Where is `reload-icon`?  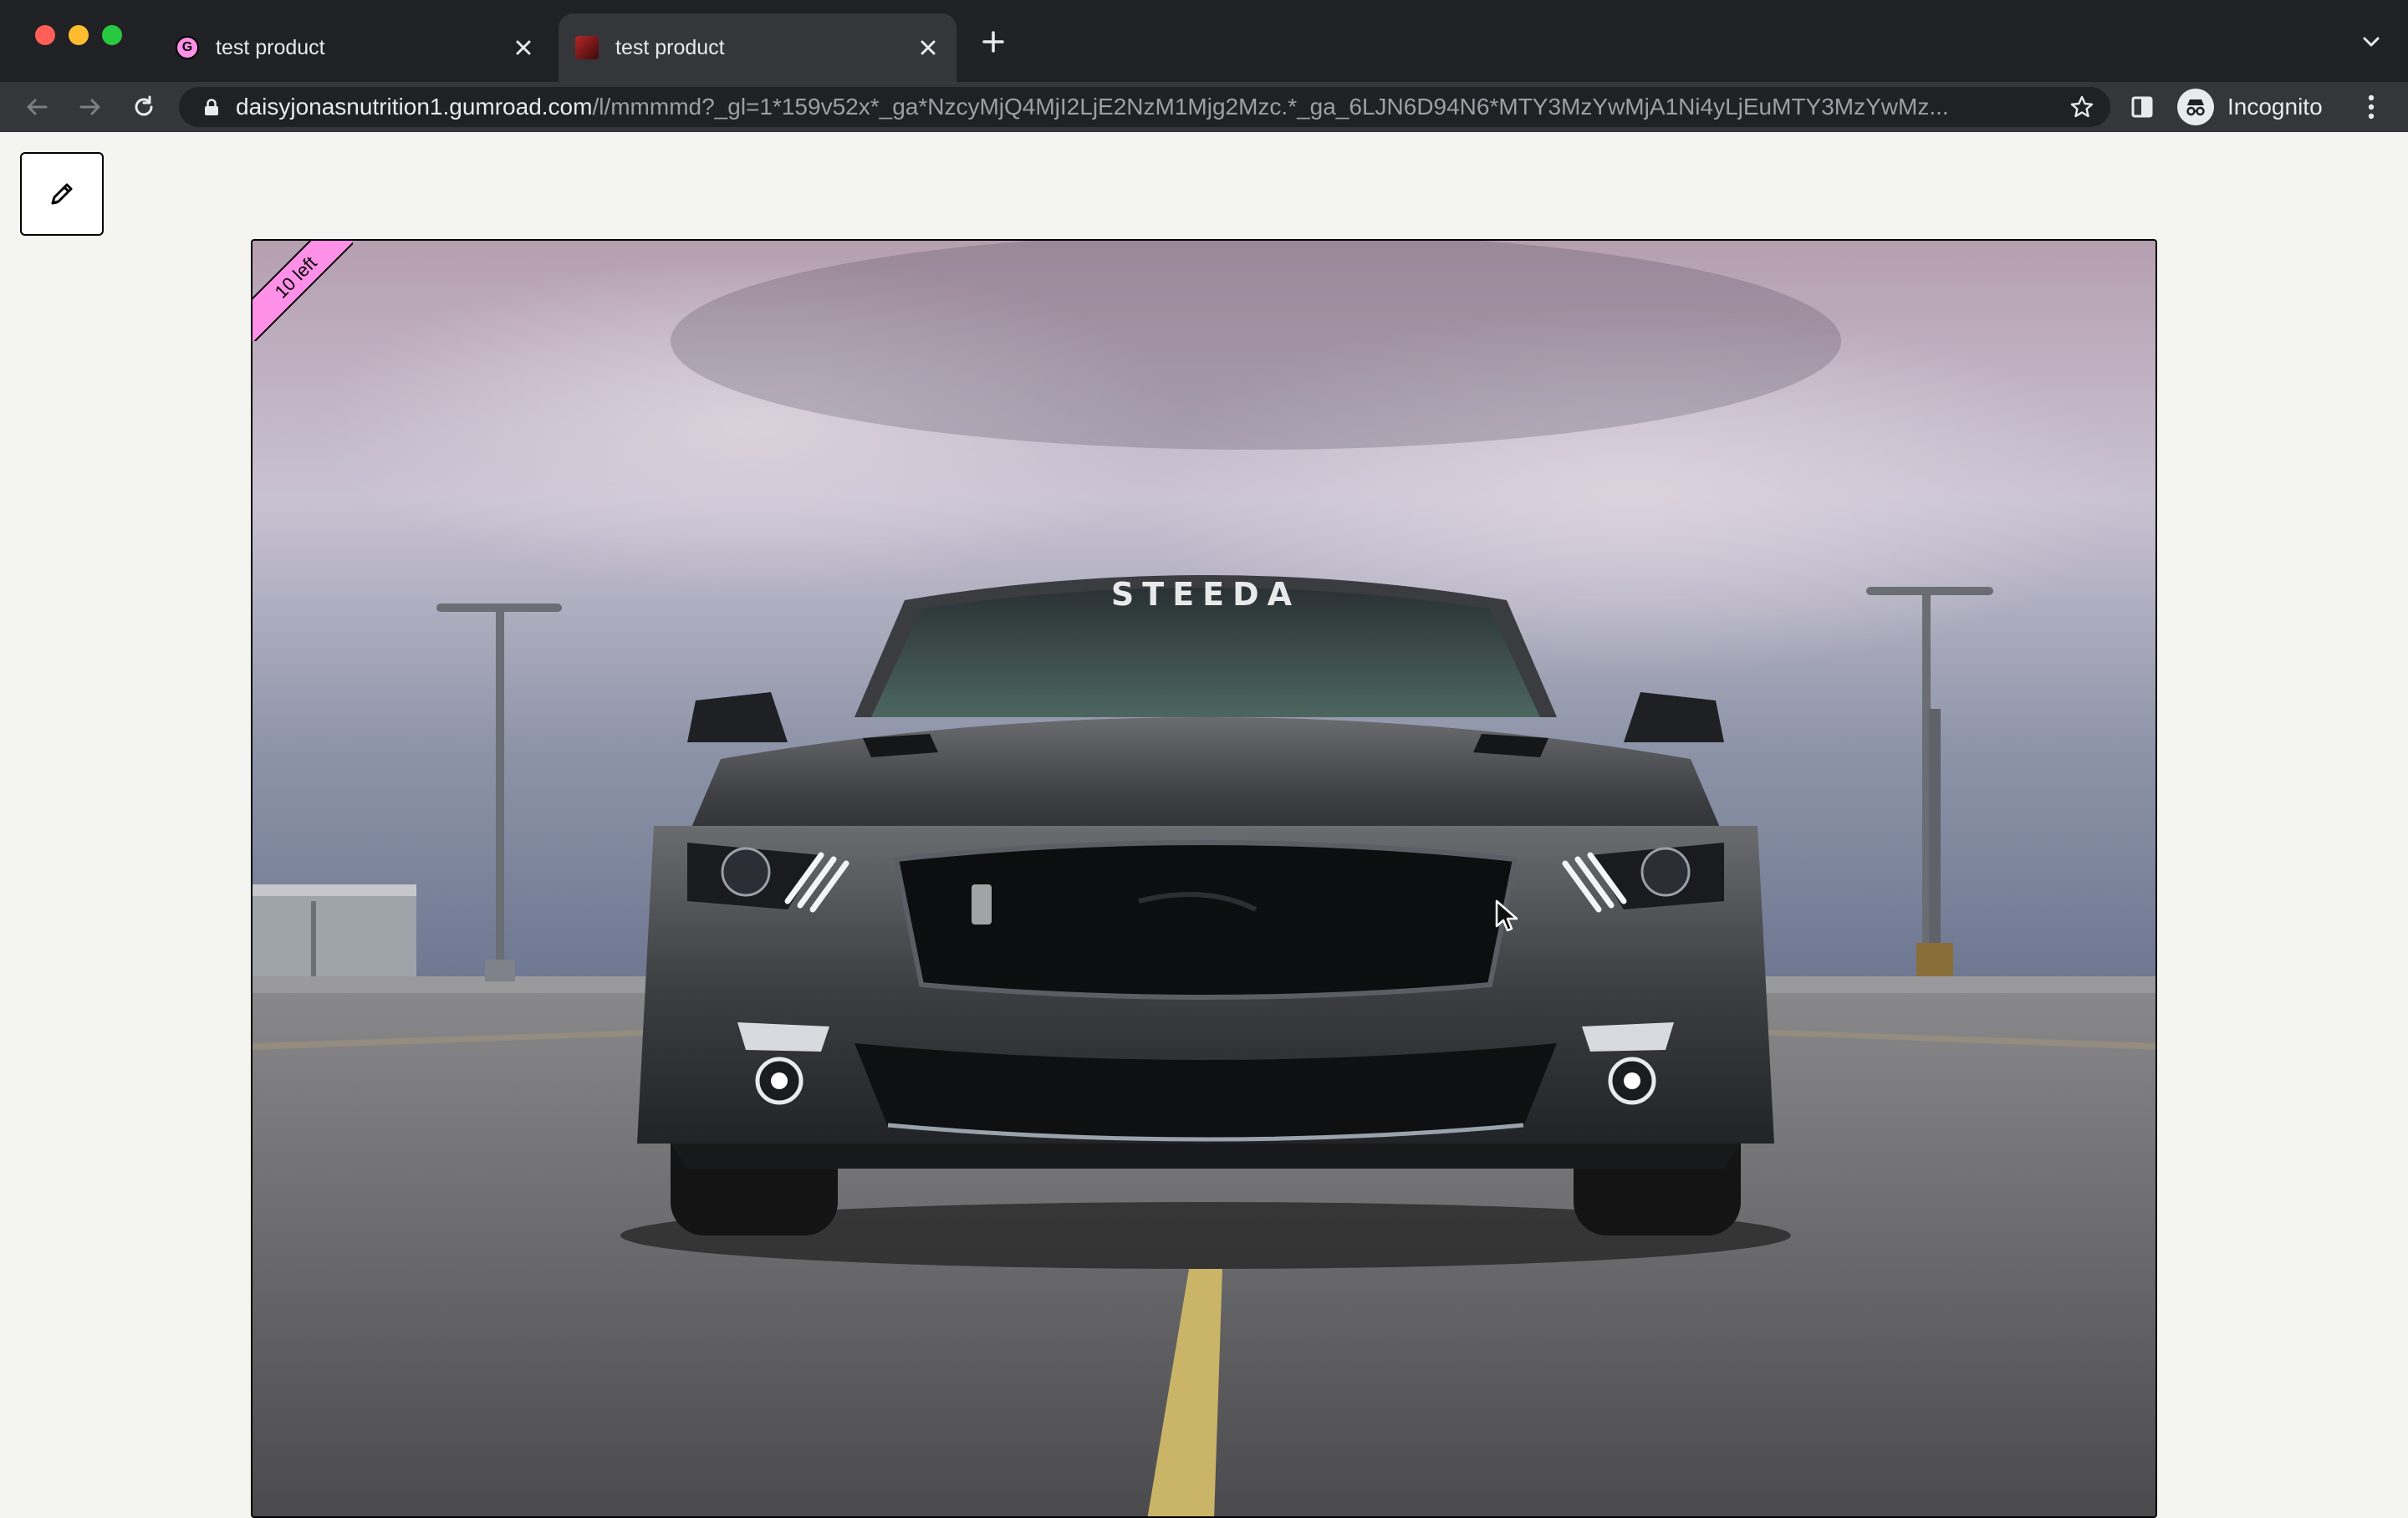
reload-icon is located at coordinates (144, 107).